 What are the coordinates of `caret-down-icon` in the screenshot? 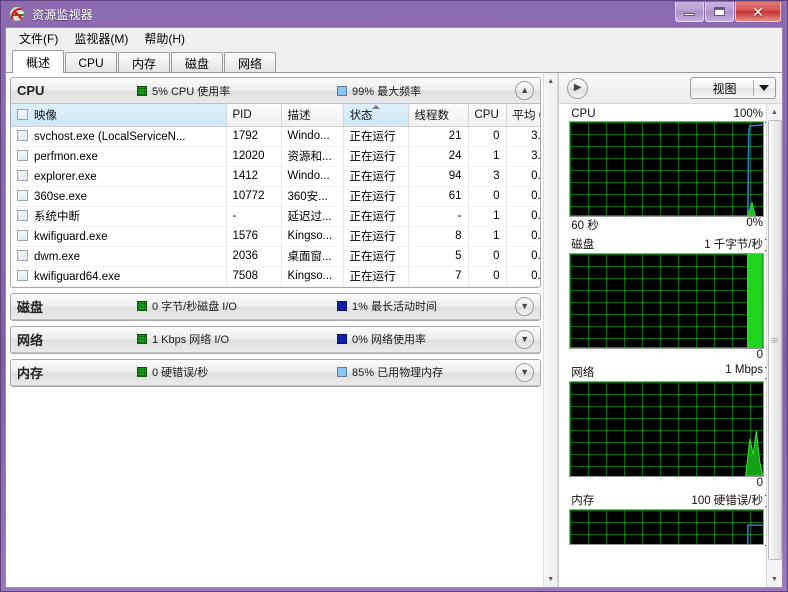 It's located at (764, 88).